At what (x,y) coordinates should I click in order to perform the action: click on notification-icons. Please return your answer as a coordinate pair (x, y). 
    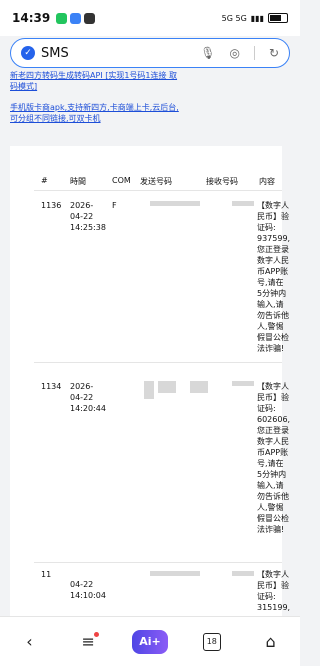
    Looking at the image, I should click on (76, 18).